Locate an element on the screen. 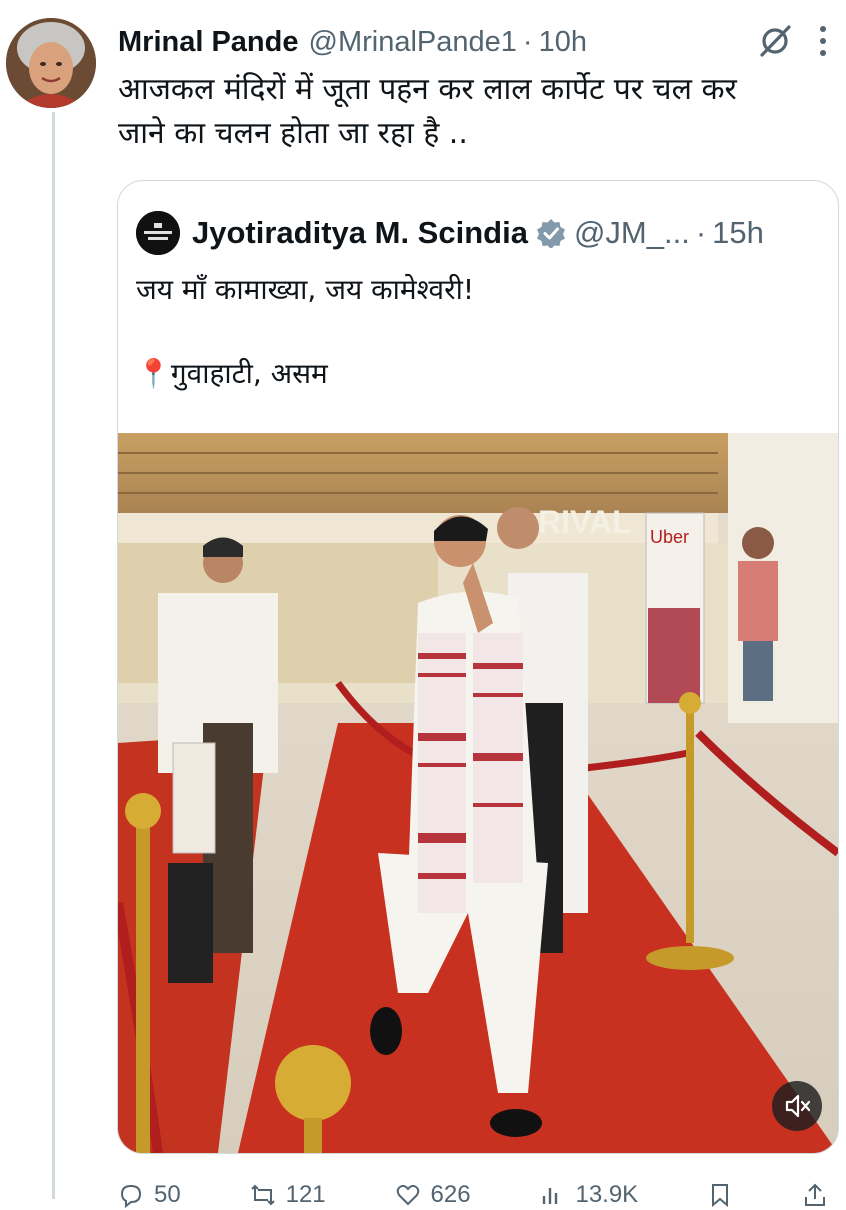  repost-count: 121 is located at coordinates (305, 1194).